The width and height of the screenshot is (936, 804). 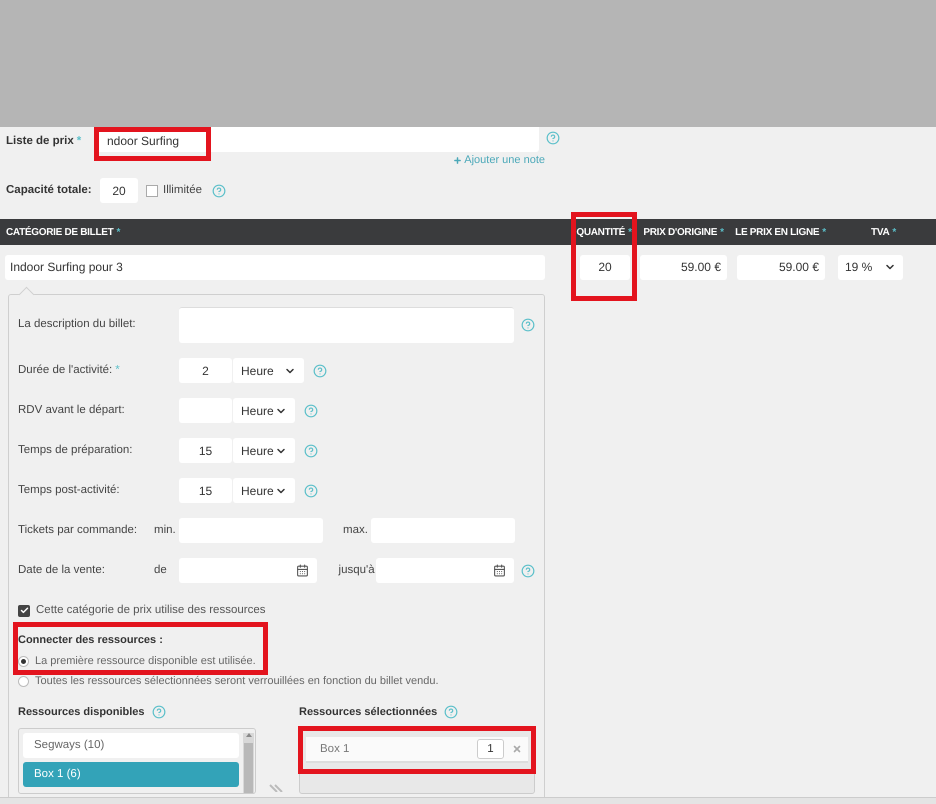 I want to click on selected-resource-item: Box 1 1, so click(x=417, y=750).